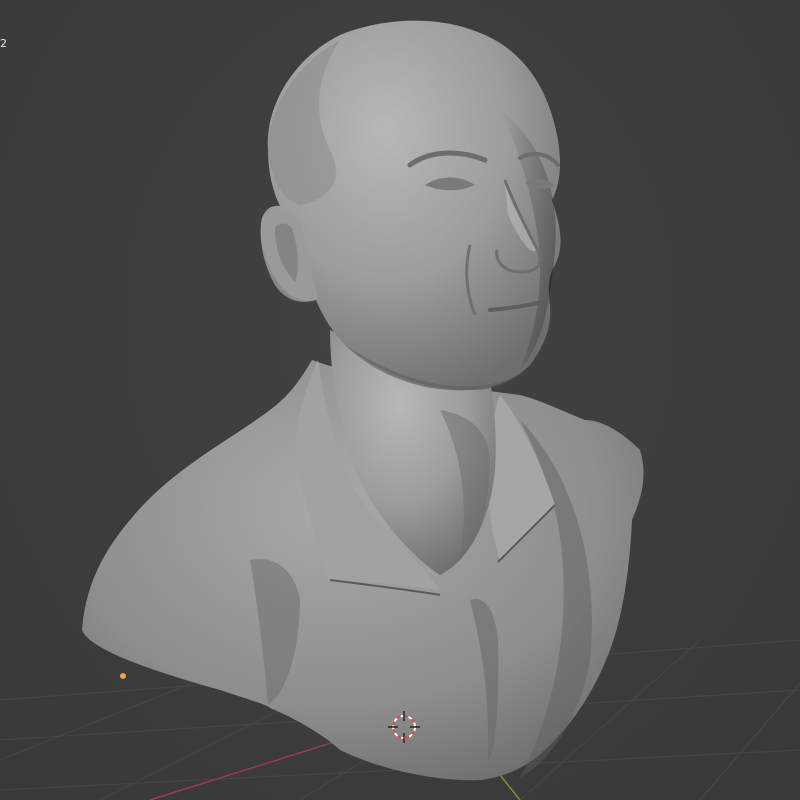 This screenshot has width=800, height=800. What do you see at coordinates (3, 43) in the screenshot?
I see `viewport-overlay-text: 2` at bounding box center [3, 43].